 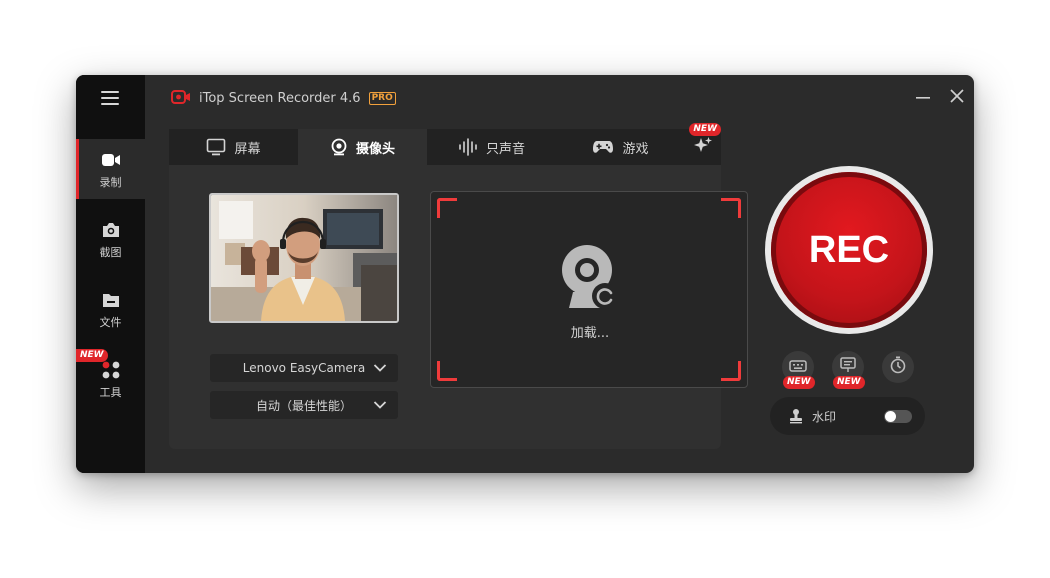 What do you see at coordinates (468, 147) in the screenshot?
I see `audio-wave-icon` at bounding box center [468, 147].